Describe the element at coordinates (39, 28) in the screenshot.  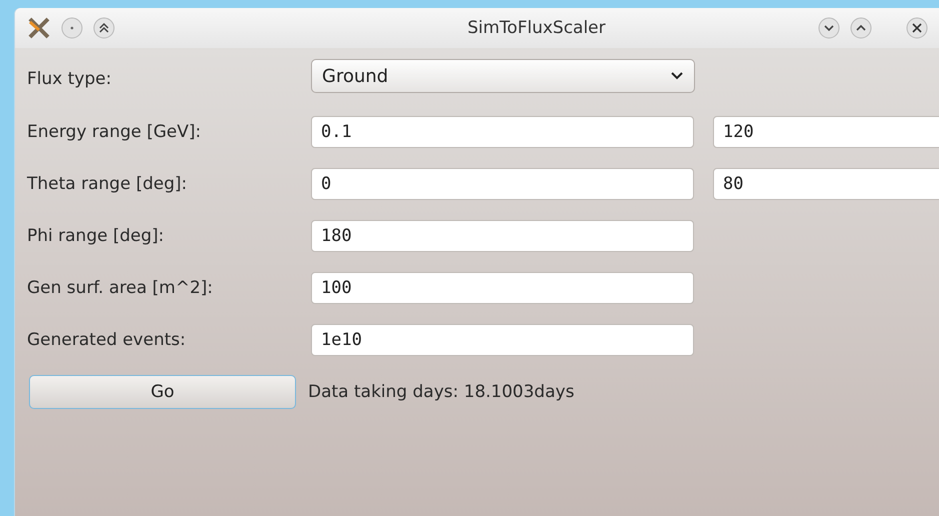
I see `app-icon` at that location.